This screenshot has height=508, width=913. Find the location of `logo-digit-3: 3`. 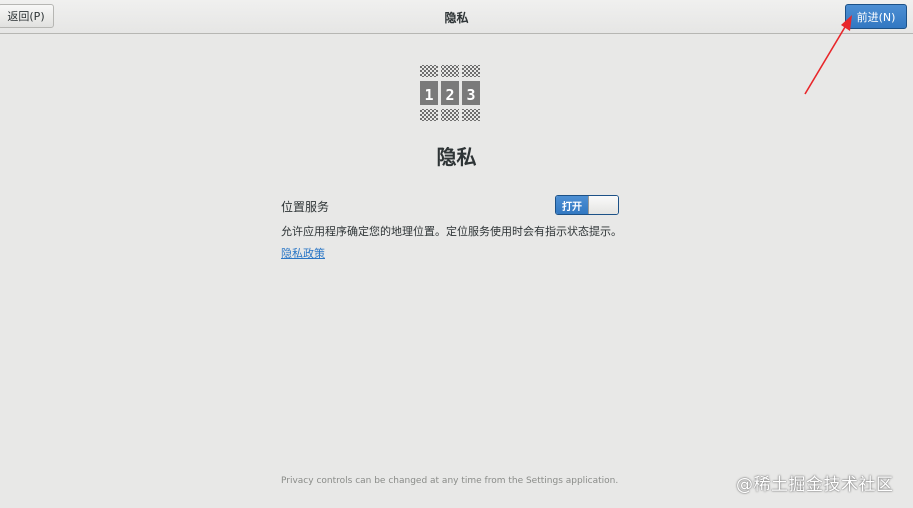

logo-digit-3: 3 is located at coordinates (470, 95).